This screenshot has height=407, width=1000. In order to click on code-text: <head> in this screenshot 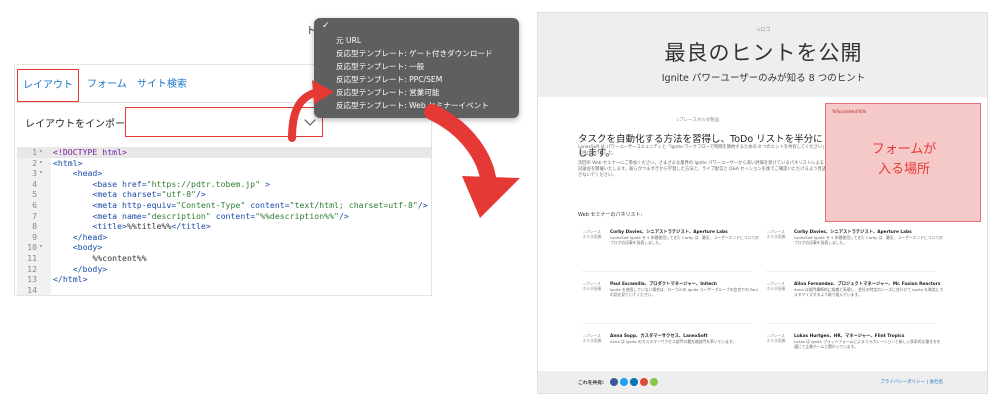, I will do `click(87, 173)`.